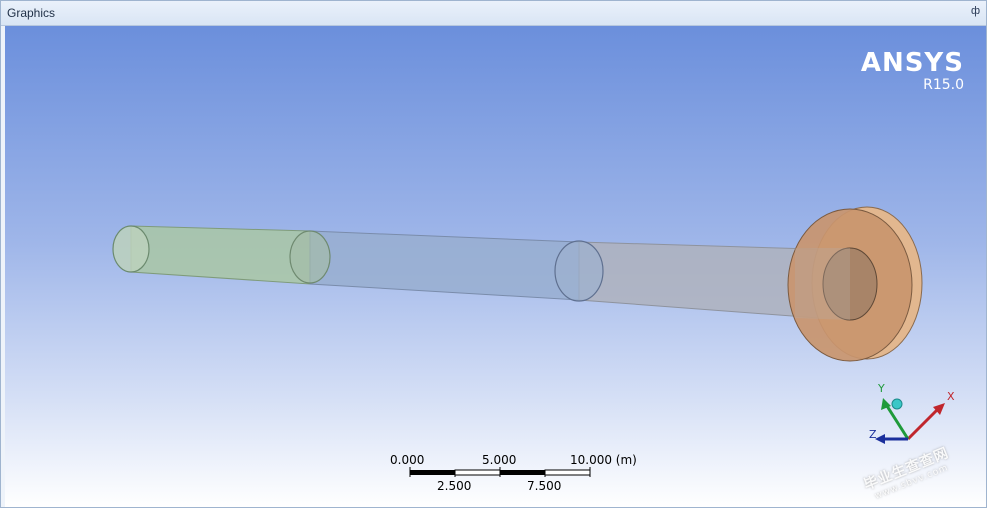 The height and width of the screenshot is (508, 987). Describe the element at coordinates (912, 63) in the screenshot. I see `brand-name: ANSYS` at that location.